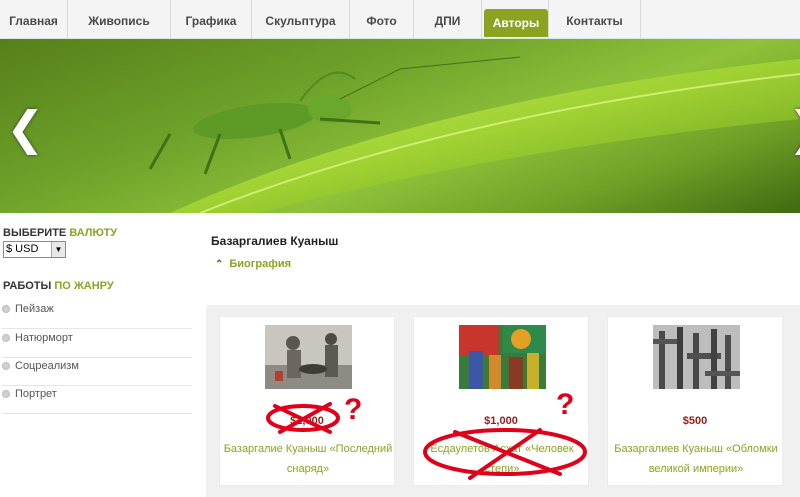 The height and width of the screenshot is (497, 800). What do you see at coordinates (695, 421) in the screenshot?
I see `work-price: $500` at bounding box center [695, 421].